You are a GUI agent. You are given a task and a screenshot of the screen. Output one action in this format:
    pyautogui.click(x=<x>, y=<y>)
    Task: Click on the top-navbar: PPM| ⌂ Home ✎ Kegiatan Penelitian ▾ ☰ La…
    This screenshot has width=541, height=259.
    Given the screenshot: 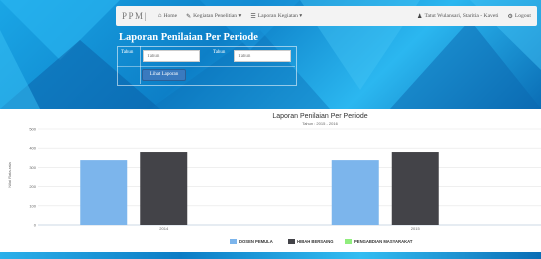 What is the action you would take?
    pyautogui.click(x=326, y=16)
    